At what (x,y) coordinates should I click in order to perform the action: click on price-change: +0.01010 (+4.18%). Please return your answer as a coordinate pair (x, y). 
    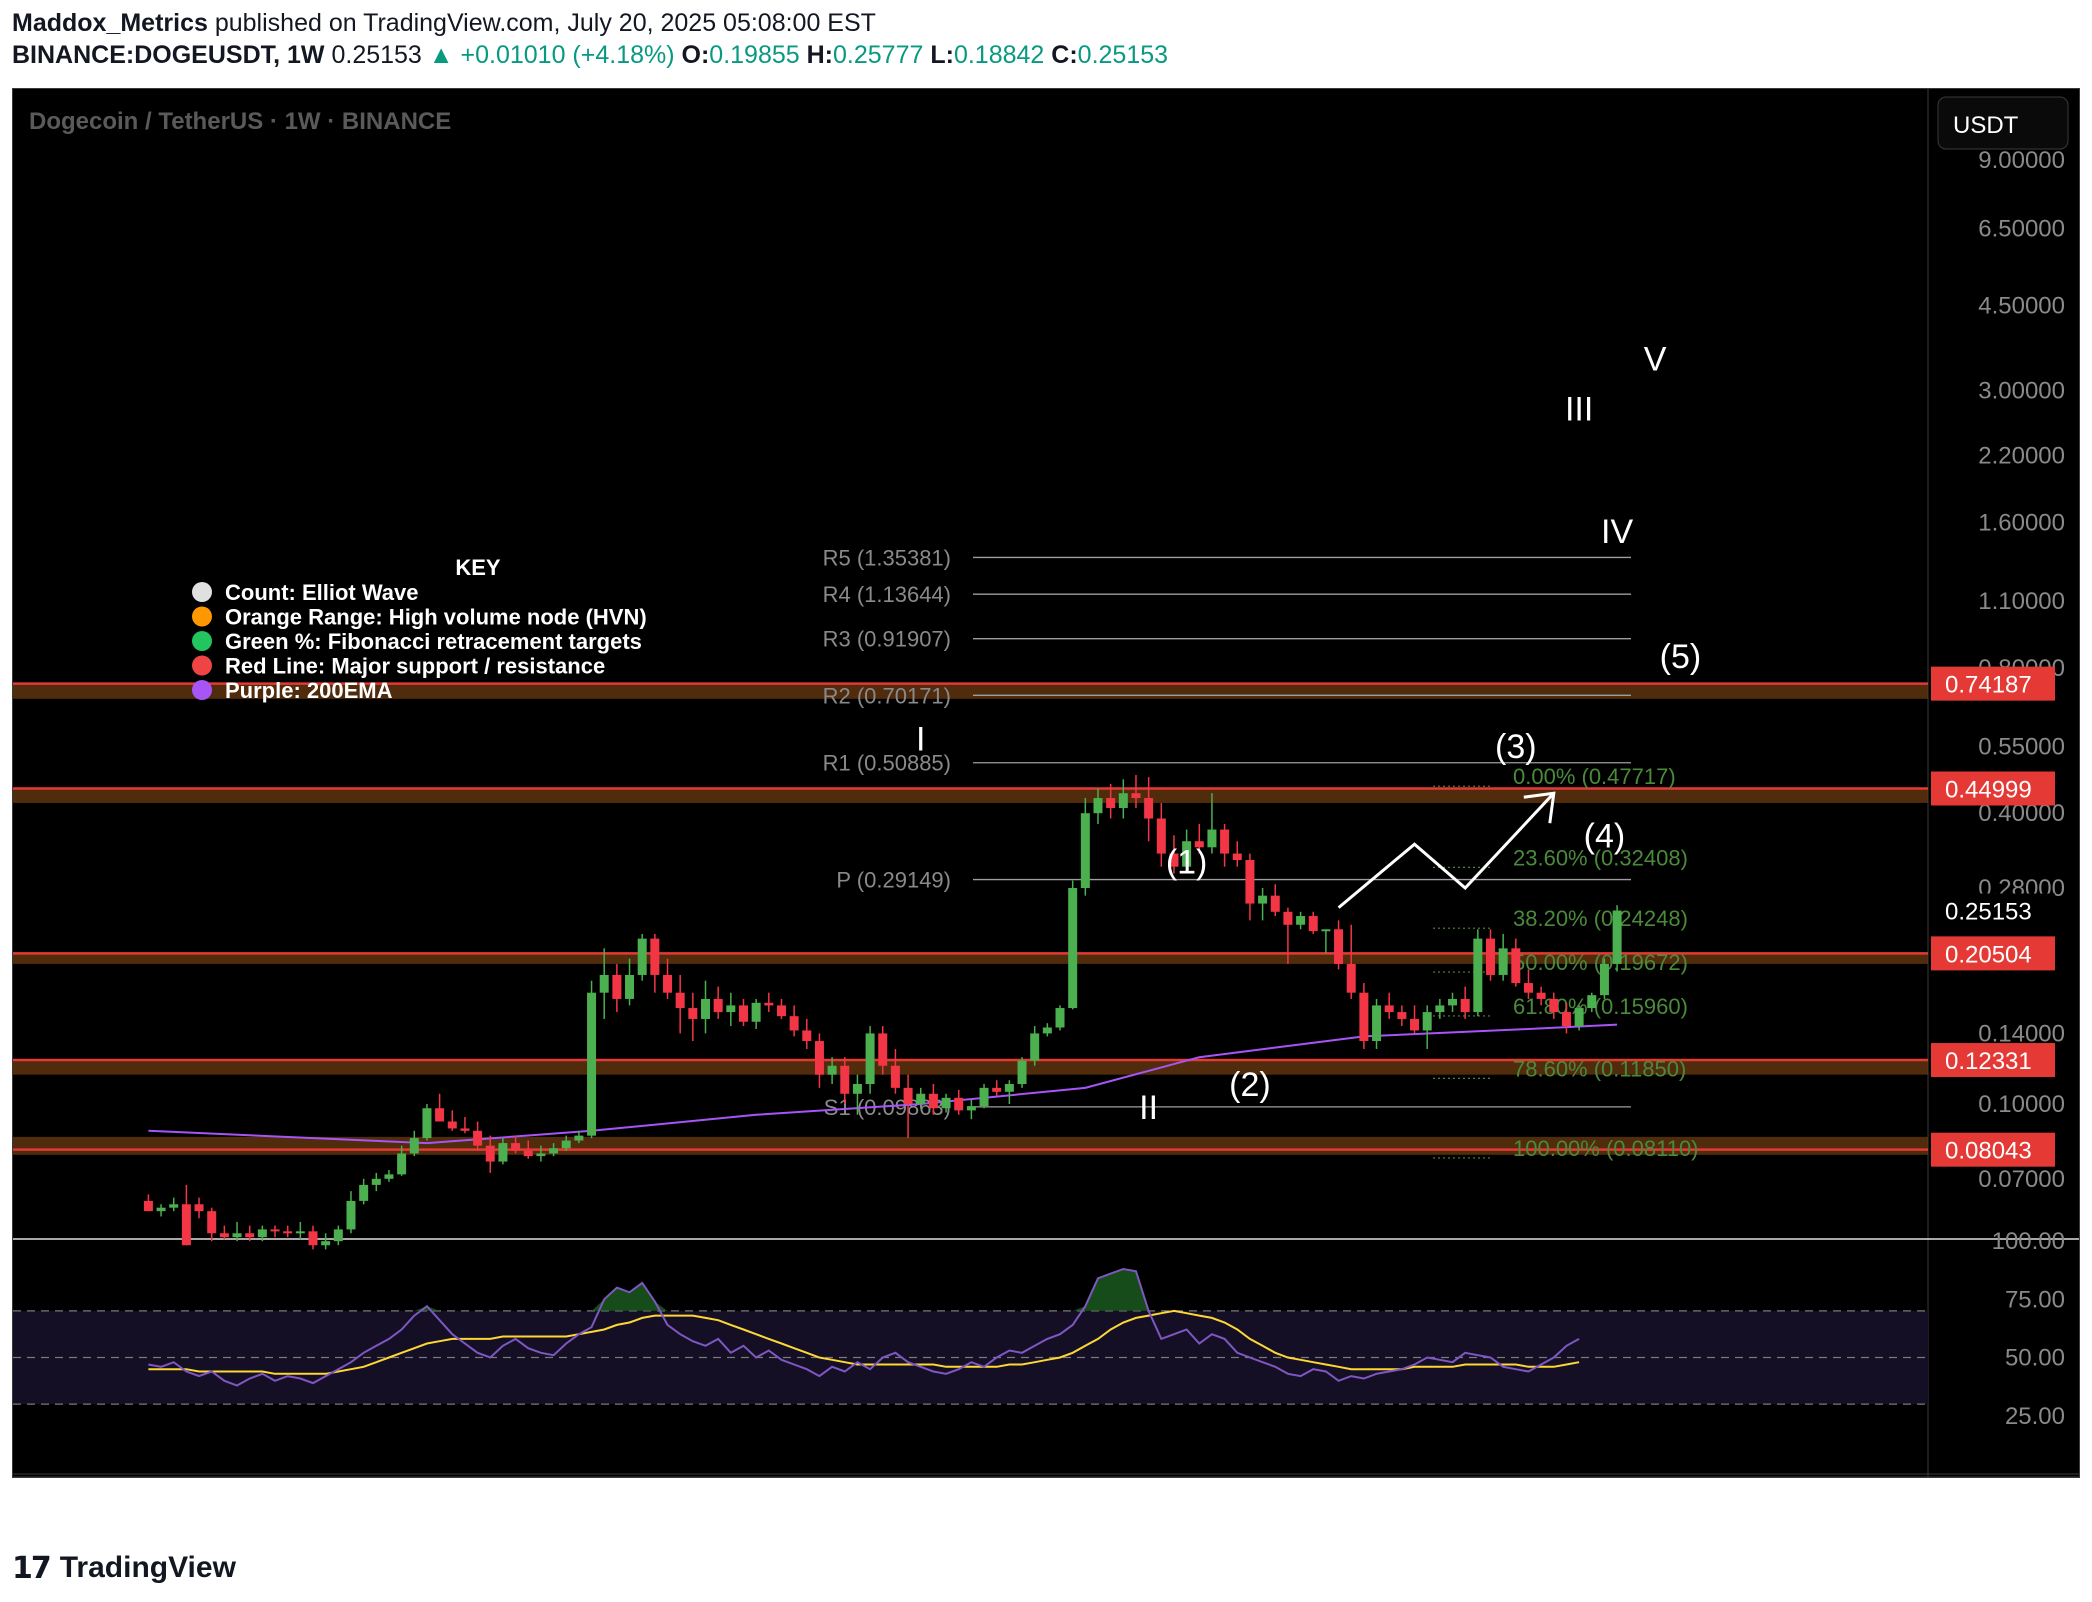
    Looking at the image, I should click on (567, 55).